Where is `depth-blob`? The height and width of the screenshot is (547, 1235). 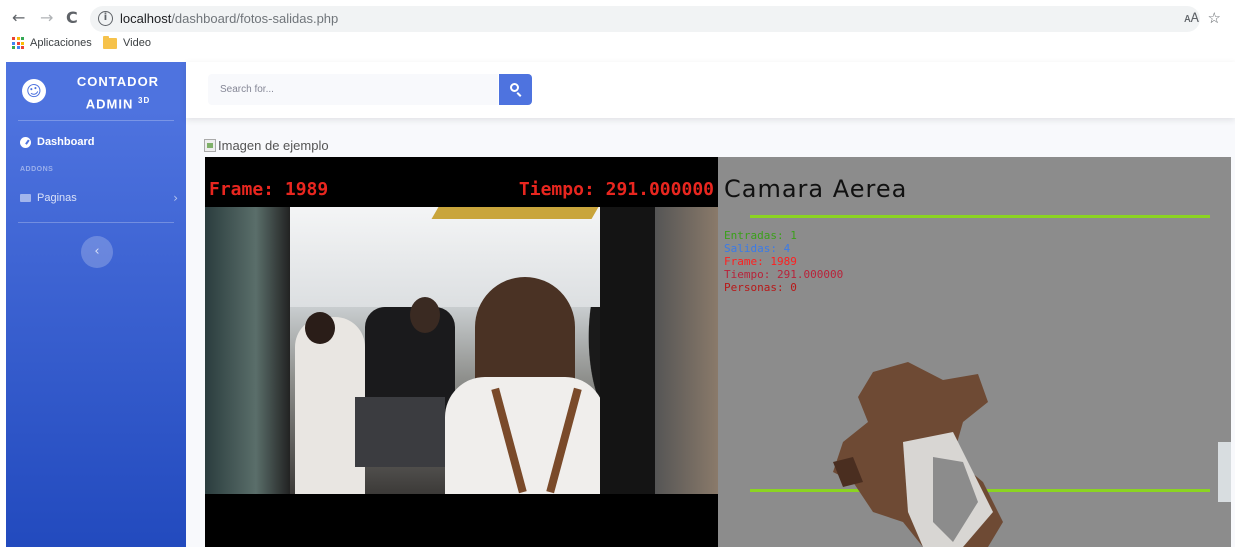
depth-blob is located at coordinates (918, 454).